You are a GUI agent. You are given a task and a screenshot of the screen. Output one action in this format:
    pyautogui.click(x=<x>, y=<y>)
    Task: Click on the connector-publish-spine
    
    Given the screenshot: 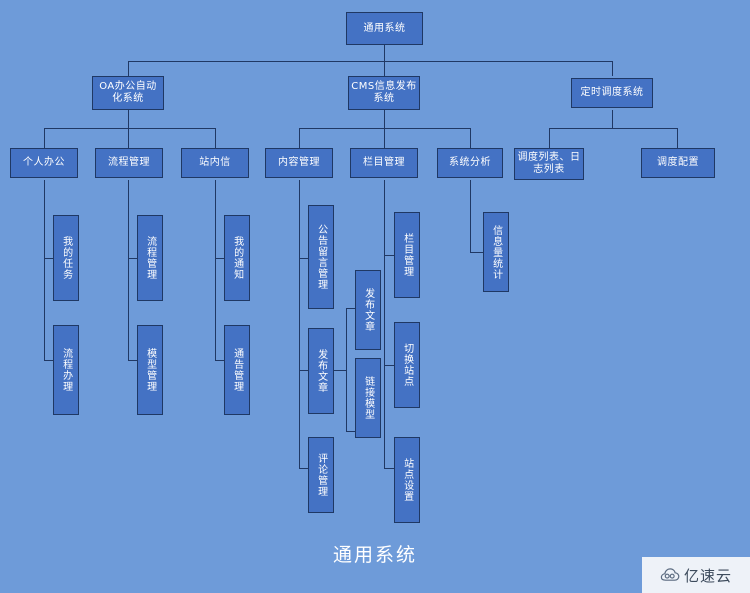 What is the action you would take?
    pyautogui.click(x=346, y=369)
    